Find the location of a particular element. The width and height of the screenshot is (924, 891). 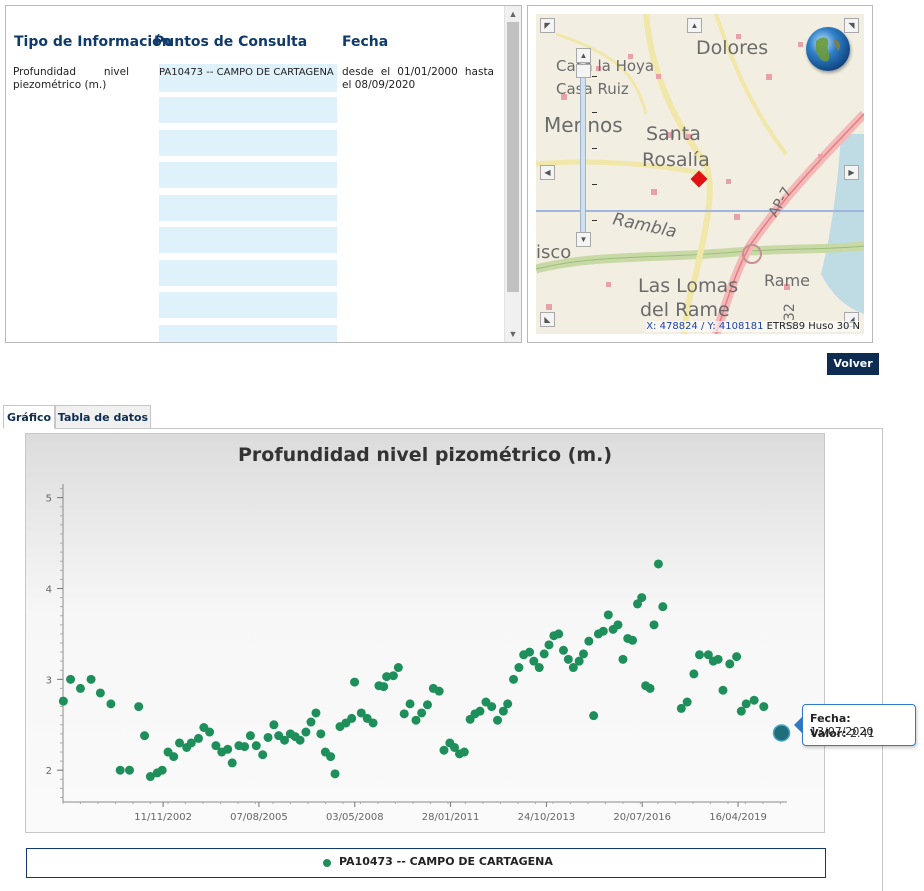

globe-continents is located at coordinates (828, 49).